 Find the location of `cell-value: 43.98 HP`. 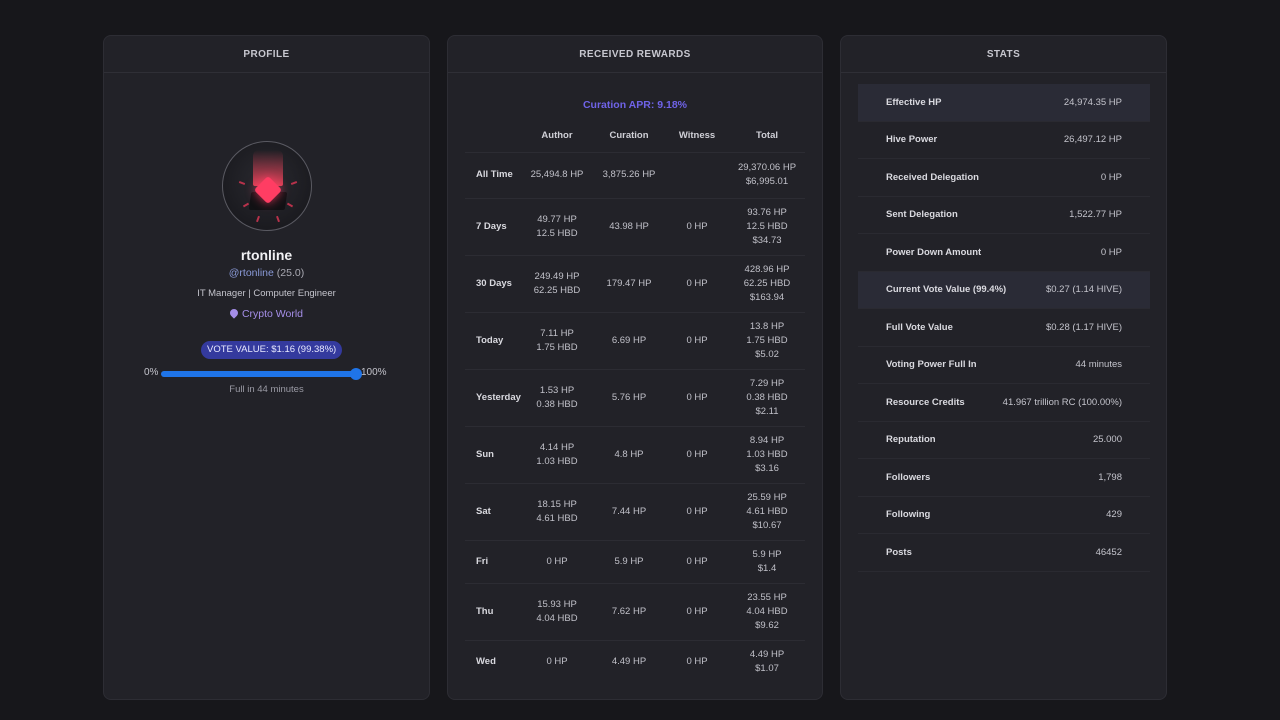

cell-value: 43.98 HP is located at coordinates (629, 226).